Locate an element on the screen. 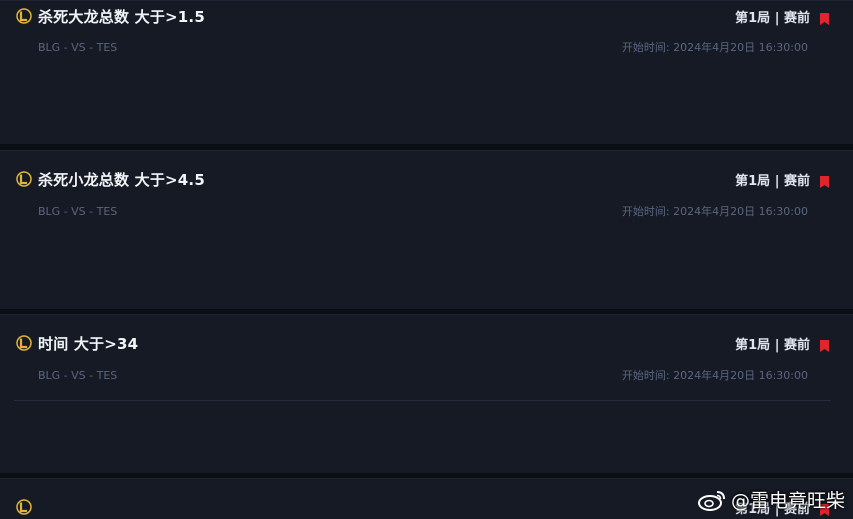  market-title-group: 时间 大于>34 is located at coordinates (77, 343).